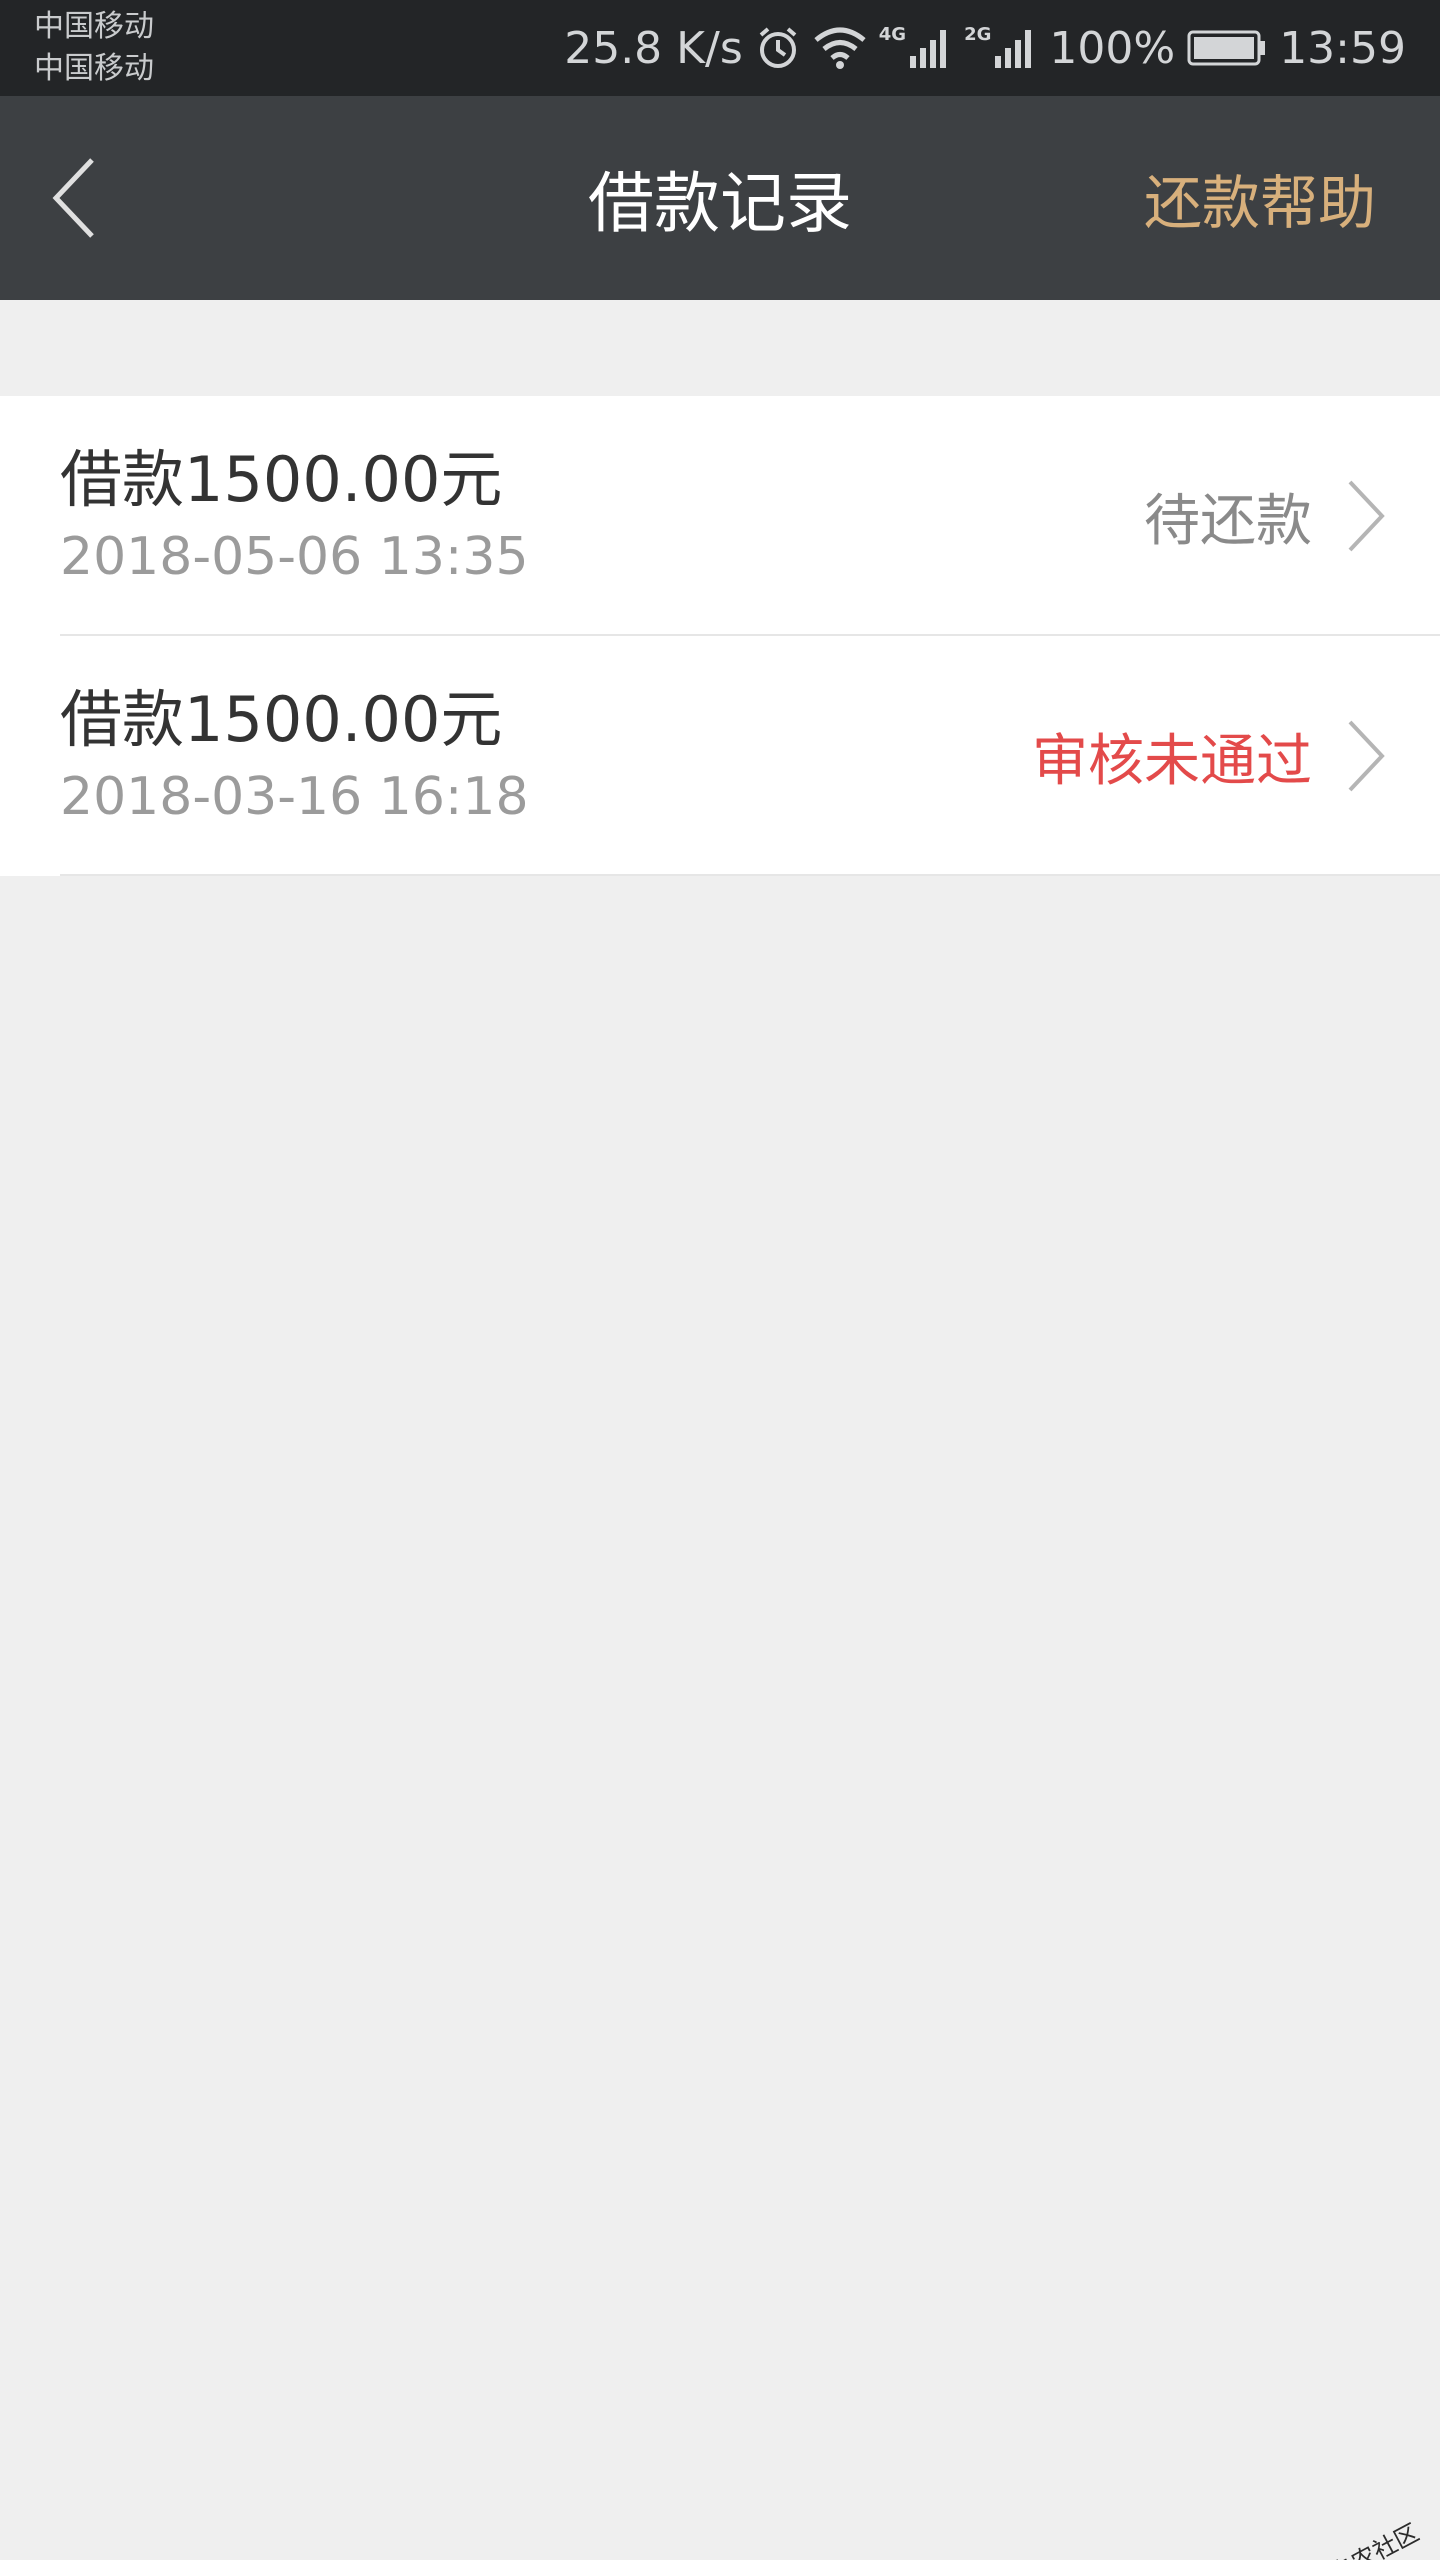 Image resolution: width=1440 pixels, height=2560 pixels. What do you see at coordinates (1374, 2539) in the screenshot?
I see `watermark-text: 卡农社区` at bounding box center [1374, 2539].